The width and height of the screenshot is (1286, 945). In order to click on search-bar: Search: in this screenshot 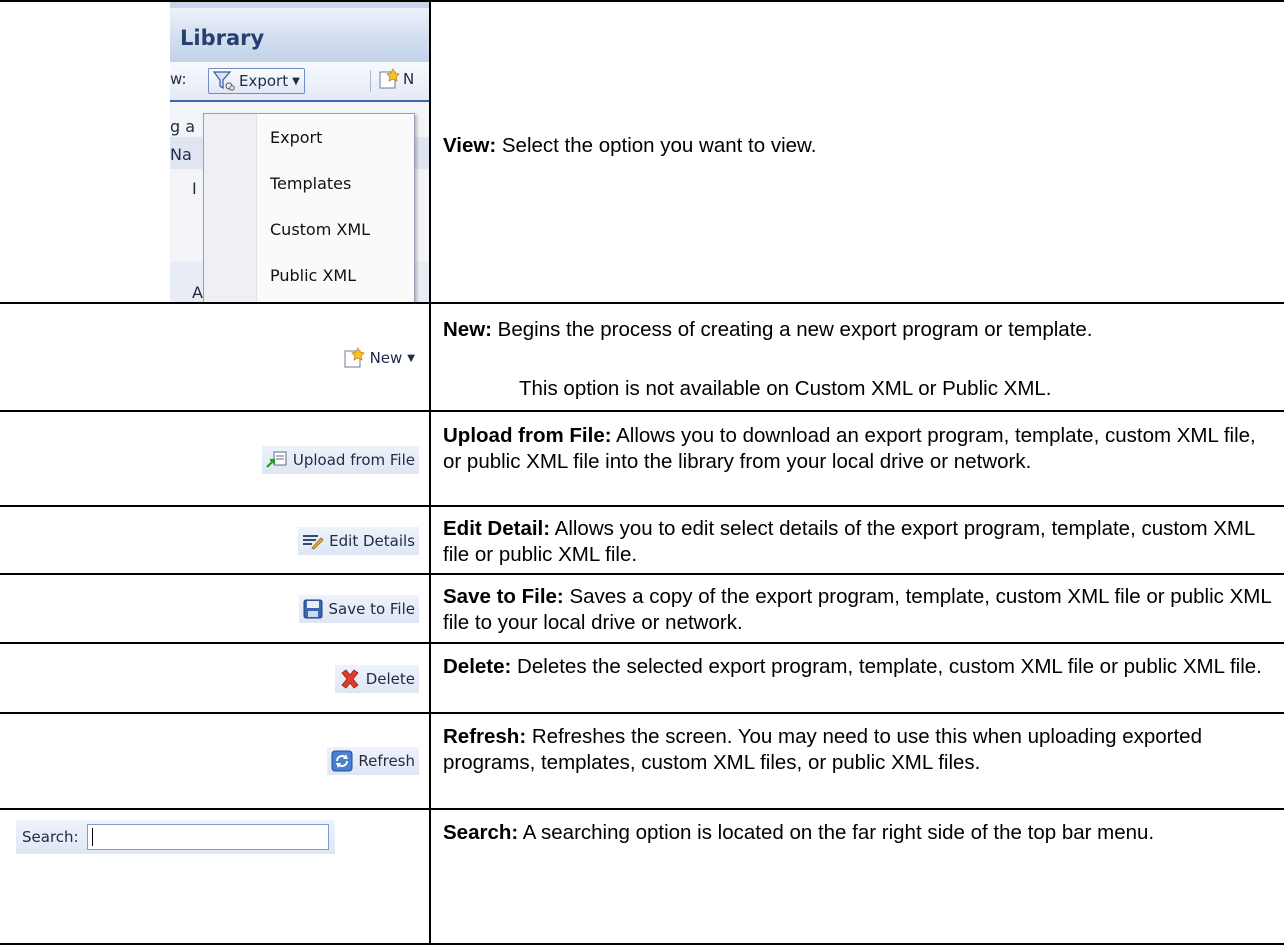, I will do `click(175, 837)`.